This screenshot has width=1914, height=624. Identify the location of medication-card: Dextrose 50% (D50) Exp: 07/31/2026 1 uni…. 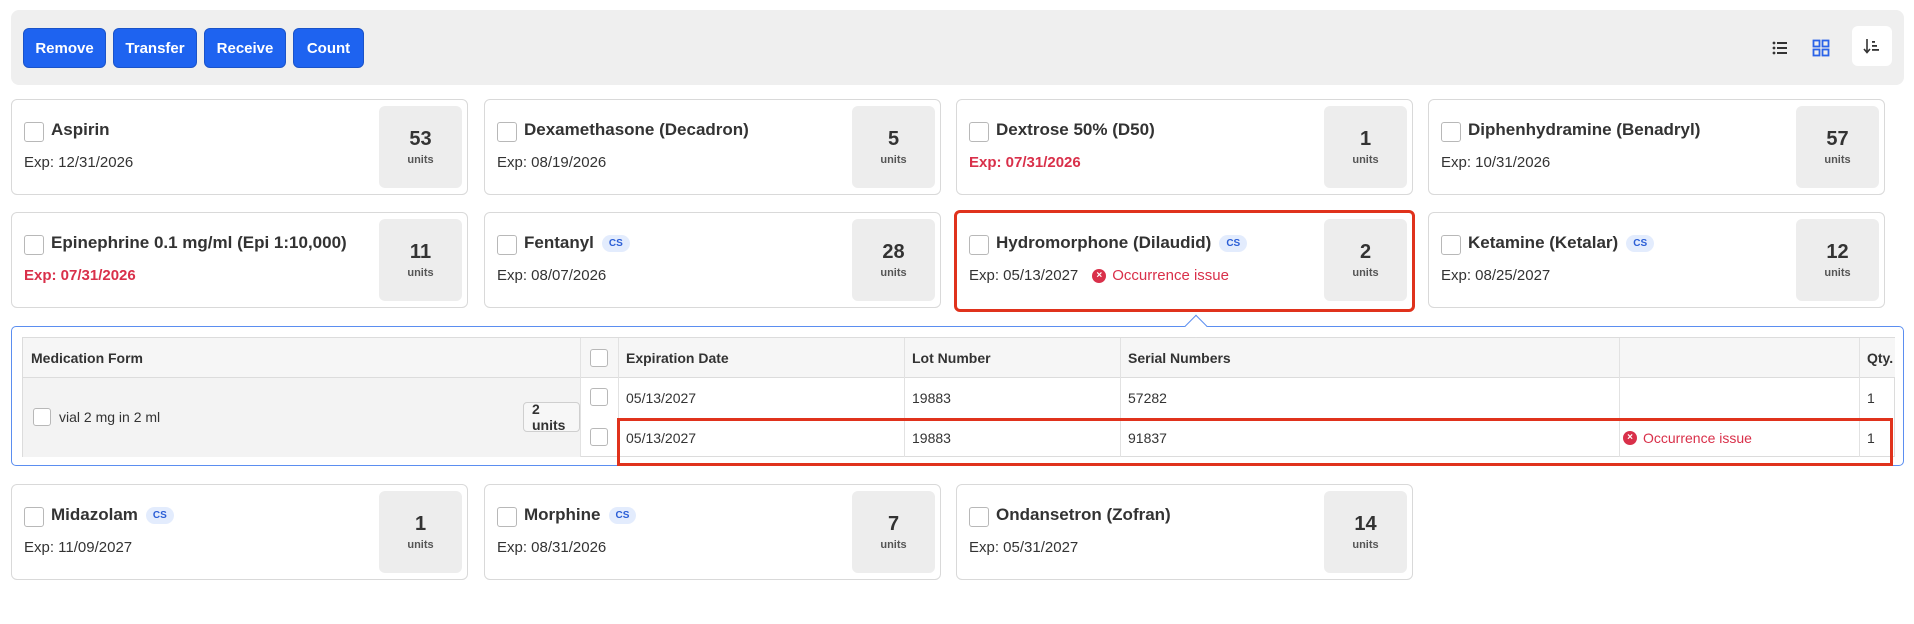
(1184, 147).